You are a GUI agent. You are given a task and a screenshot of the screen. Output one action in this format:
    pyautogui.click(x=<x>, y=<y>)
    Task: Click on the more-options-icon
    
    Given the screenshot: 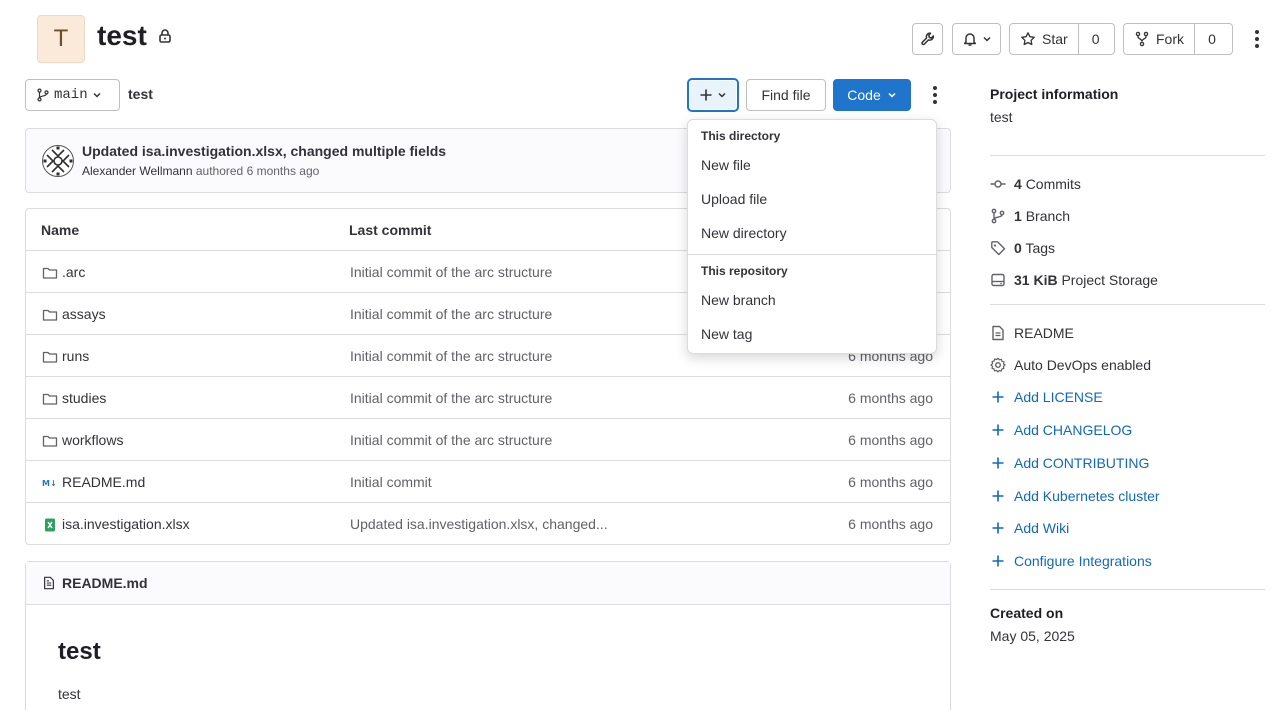 What is the action you would take?
    pyautogui.click(x=935, y=95)
    